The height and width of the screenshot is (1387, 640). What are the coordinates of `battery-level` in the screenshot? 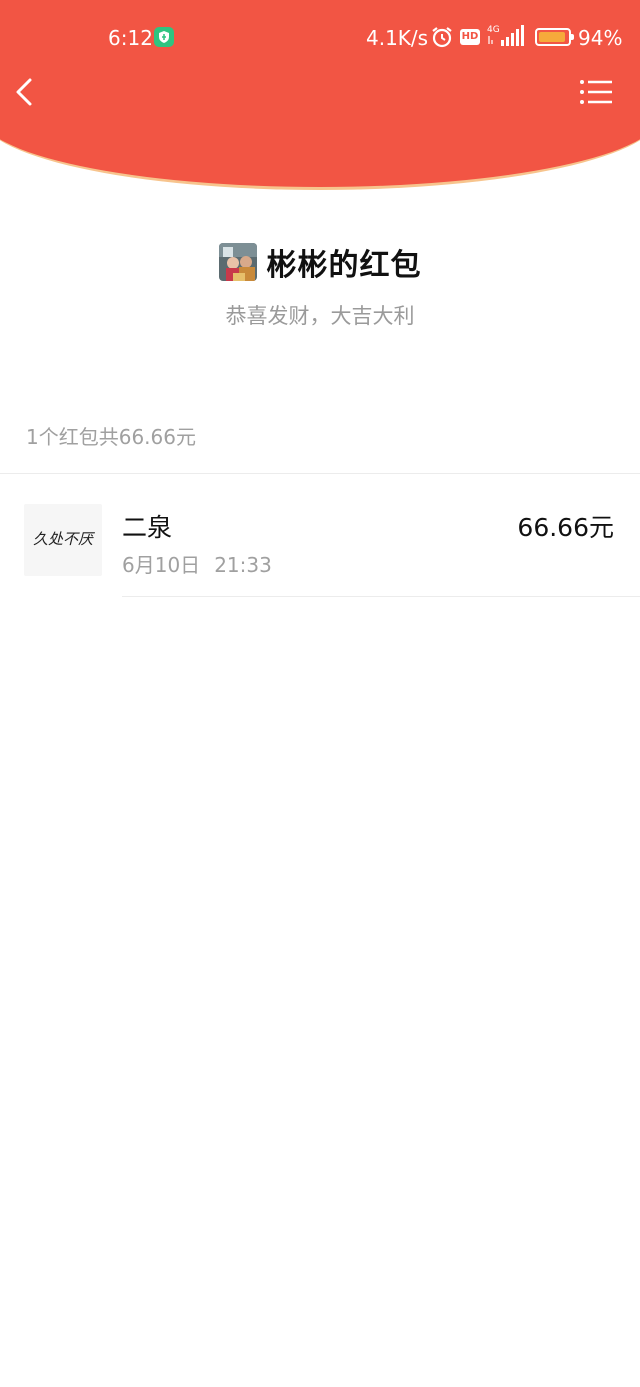 It's located at (552, 37).